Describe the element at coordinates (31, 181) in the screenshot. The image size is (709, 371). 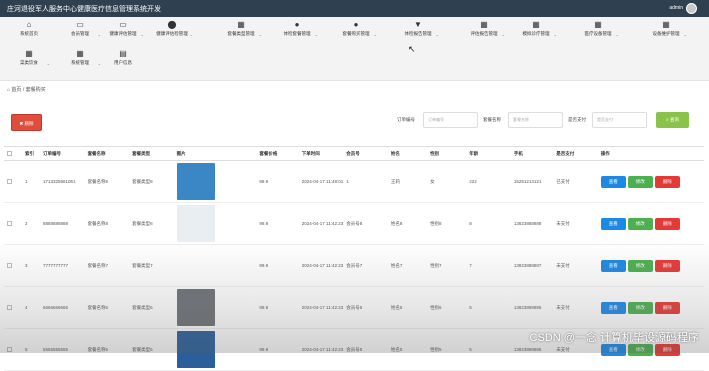
I see `cell-idx: 1` at that location.